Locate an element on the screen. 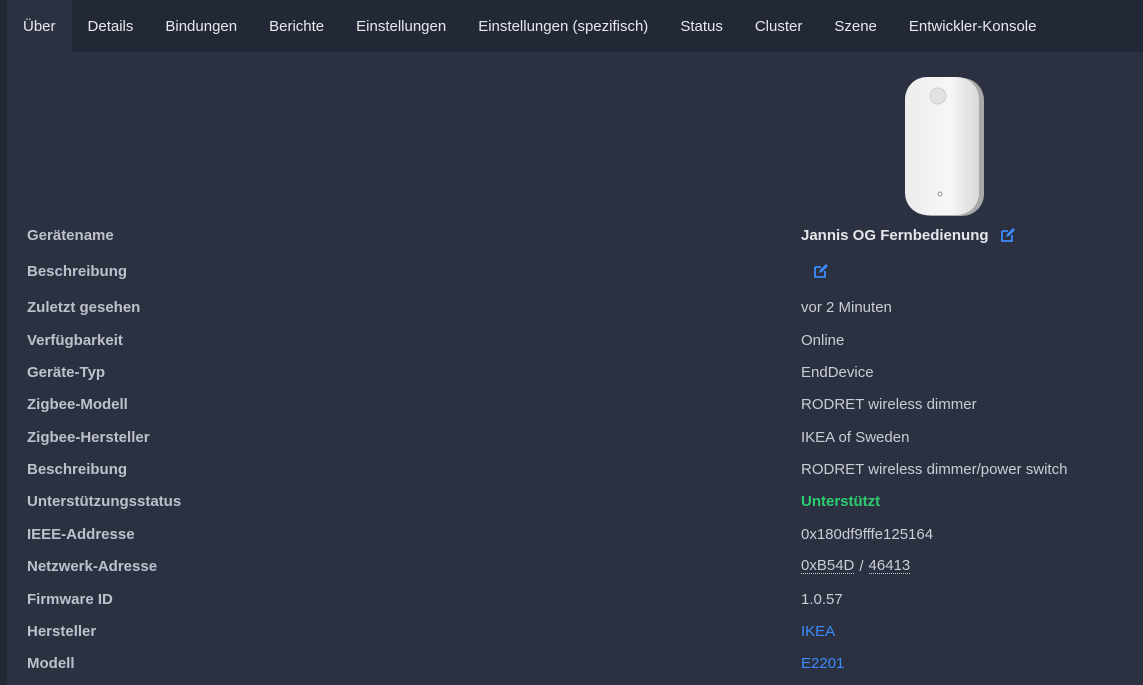 Image resolution: width=1143 pixels, height=685 pixels. row-firmware-id: Firmware ID 1.0.57 is located at coordinates (577, 599).